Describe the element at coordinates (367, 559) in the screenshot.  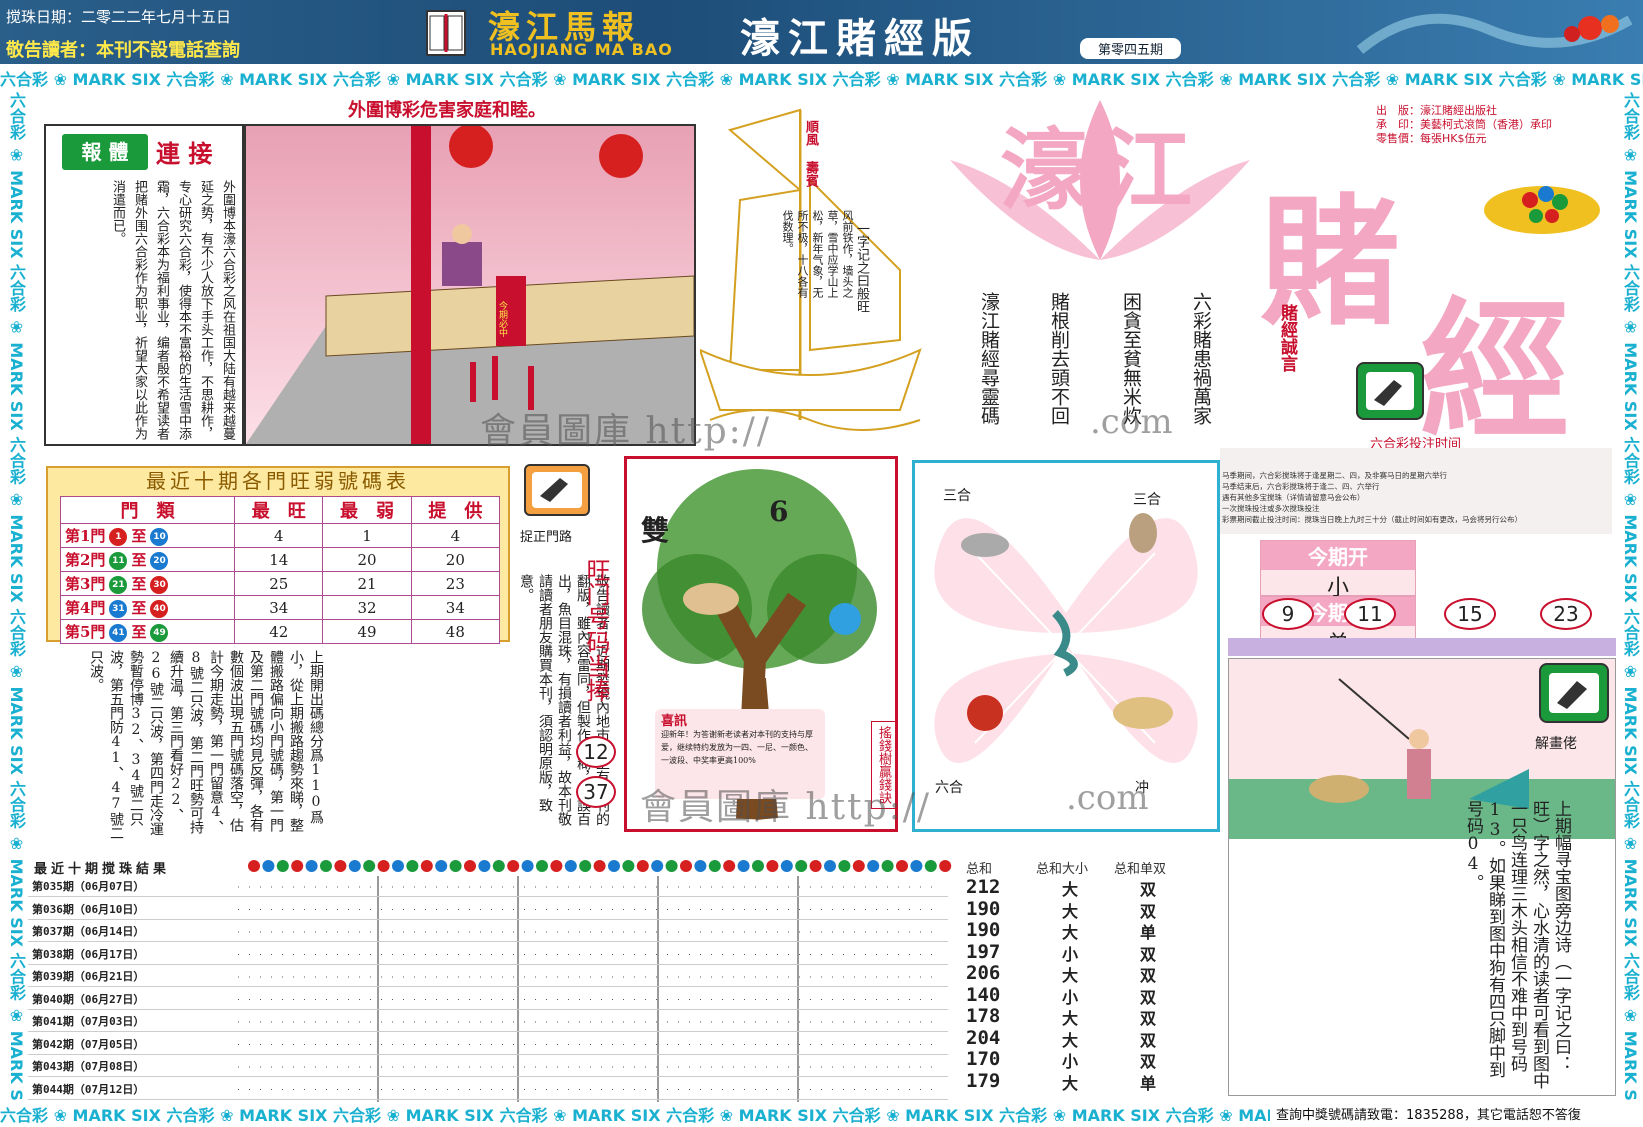
I see `stats-cold-cell: 20` at that location.